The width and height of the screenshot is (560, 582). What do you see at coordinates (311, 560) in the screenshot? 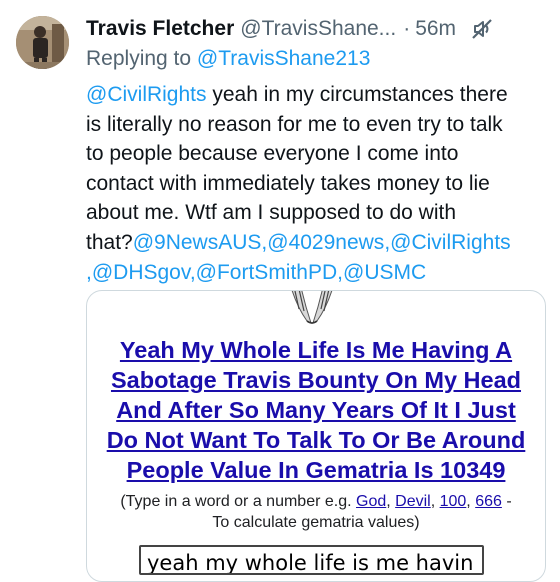
I see `gematria-input: yeah my whole life is me havin` at bounding box center [311, 560].